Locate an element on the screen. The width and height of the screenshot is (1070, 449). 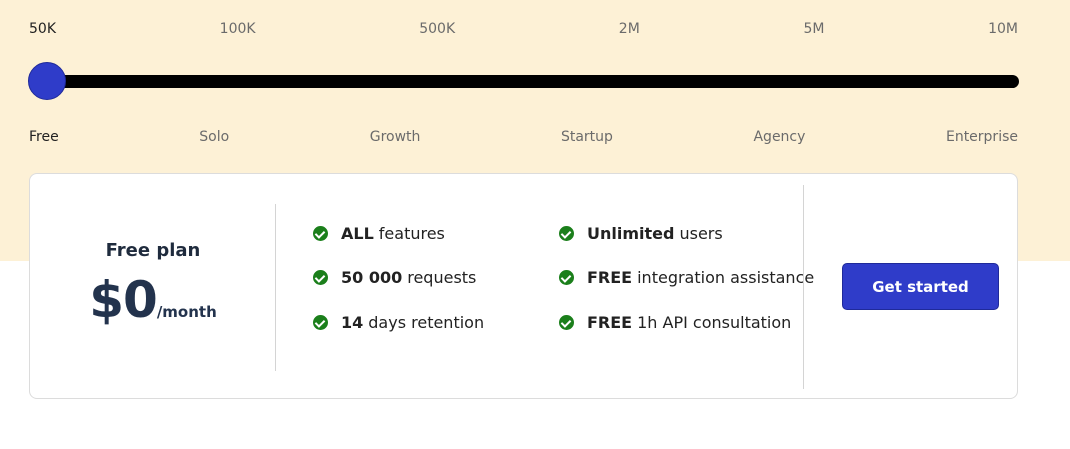
feature-text: 1h API consultation is located at coordinates (714, 322).